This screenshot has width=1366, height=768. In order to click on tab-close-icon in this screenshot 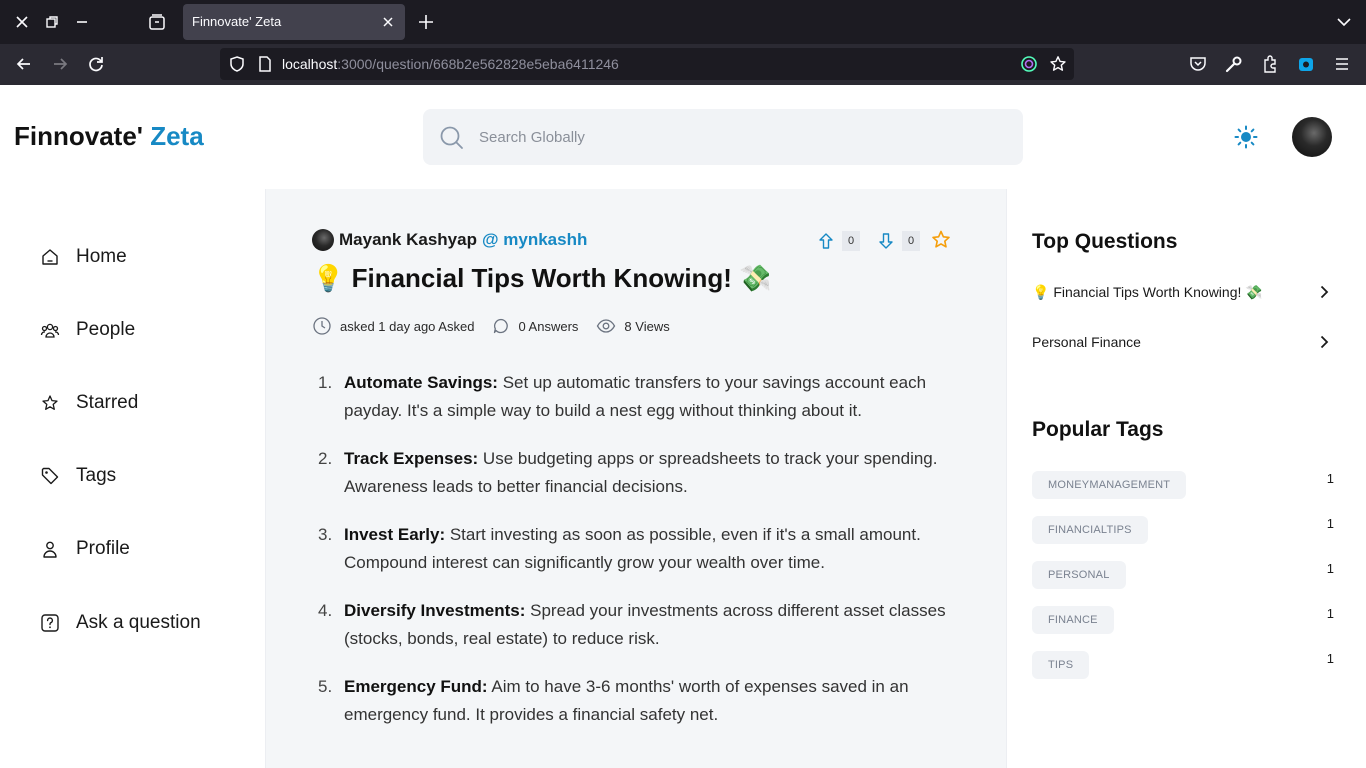, I will do `click(388, 22)`.